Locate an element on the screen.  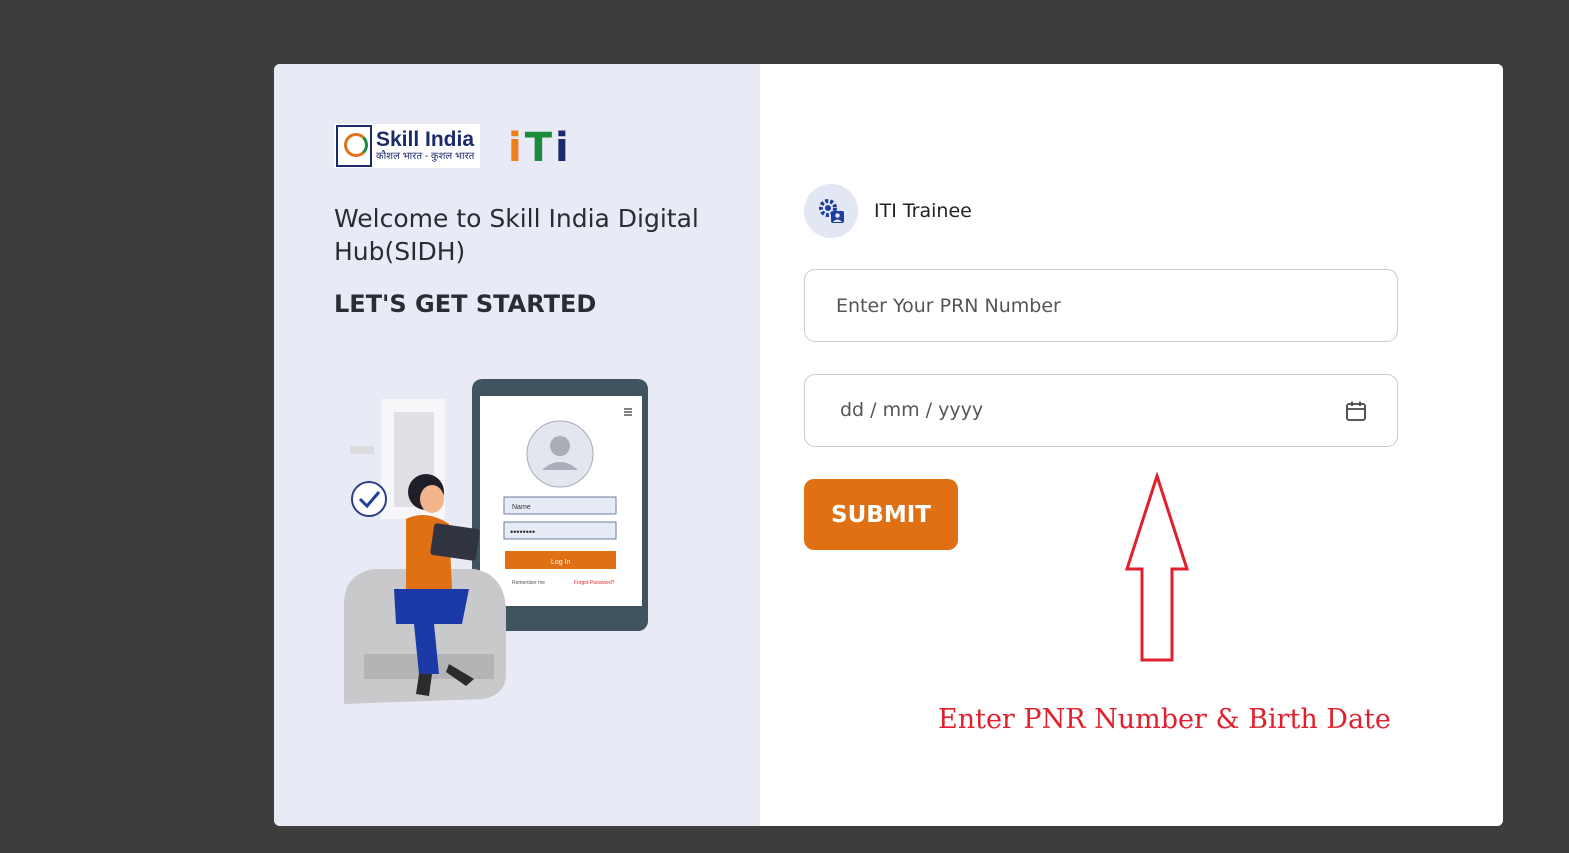
prn-number-input is located at coordinates (1076, 305).